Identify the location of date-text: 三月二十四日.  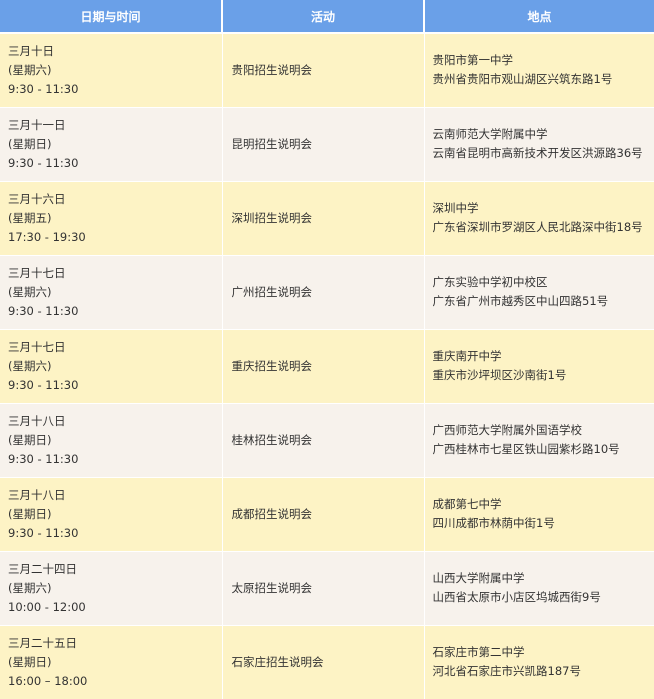
(42, 568).